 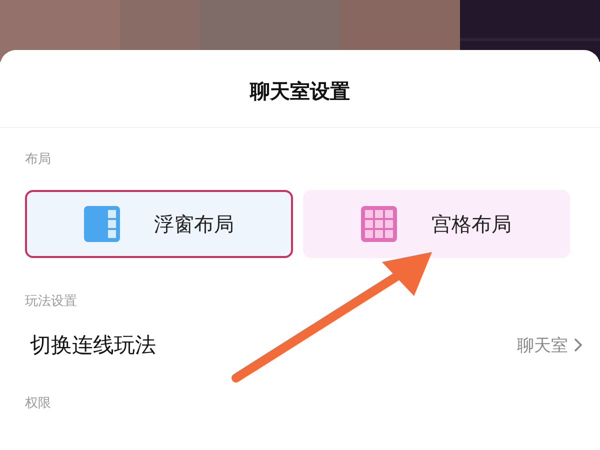 I want to click on section-label: 权限, so click(x=38, y=403).